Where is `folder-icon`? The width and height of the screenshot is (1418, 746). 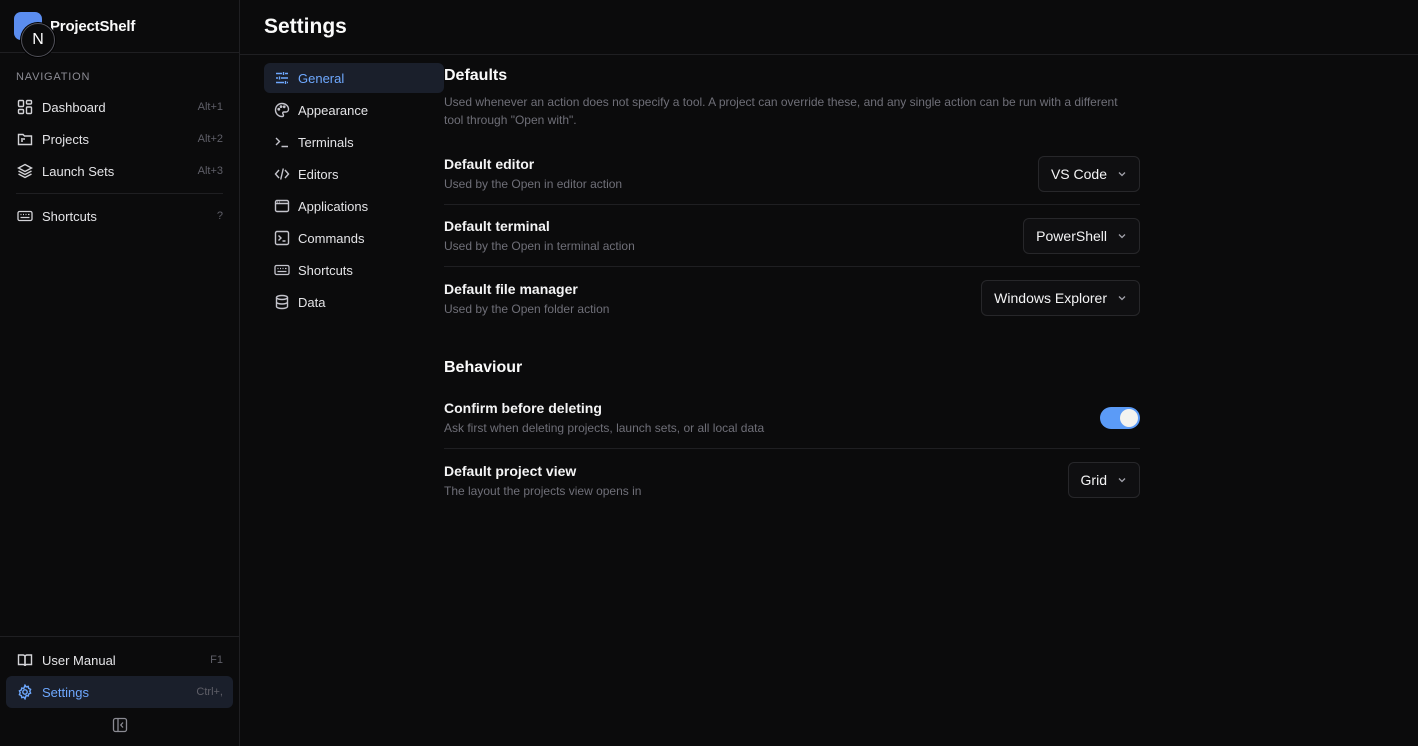 folder-icon is located at coordinates (25, 139).